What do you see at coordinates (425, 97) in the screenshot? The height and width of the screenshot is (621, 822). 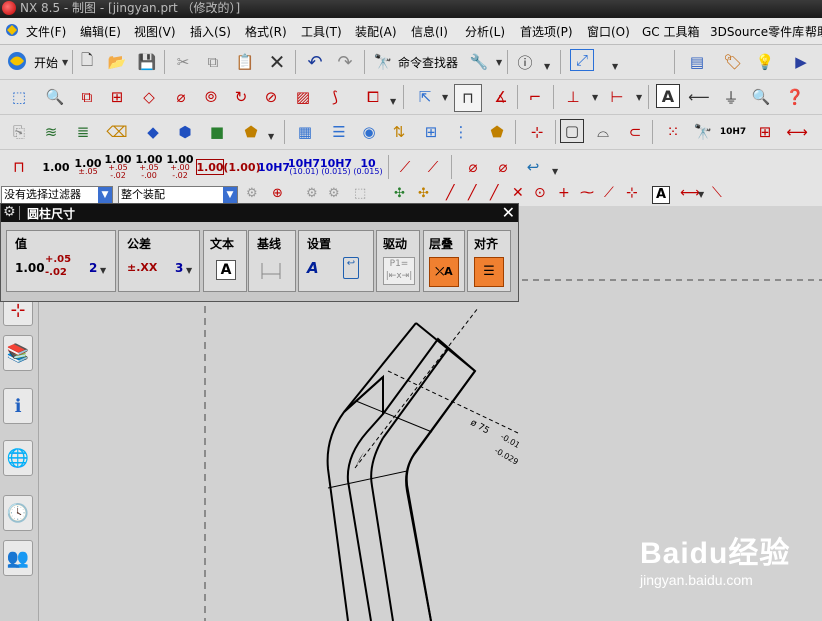 I see `centerline-icon: ⇱` at bounding box center [425, 97].